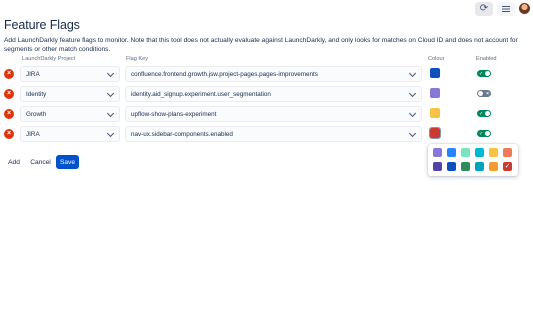 This screenshot has width=533, height=333. Describe the element at coordinates (70, 94) in the screenshot. I see `project-select: Identity` at that location.